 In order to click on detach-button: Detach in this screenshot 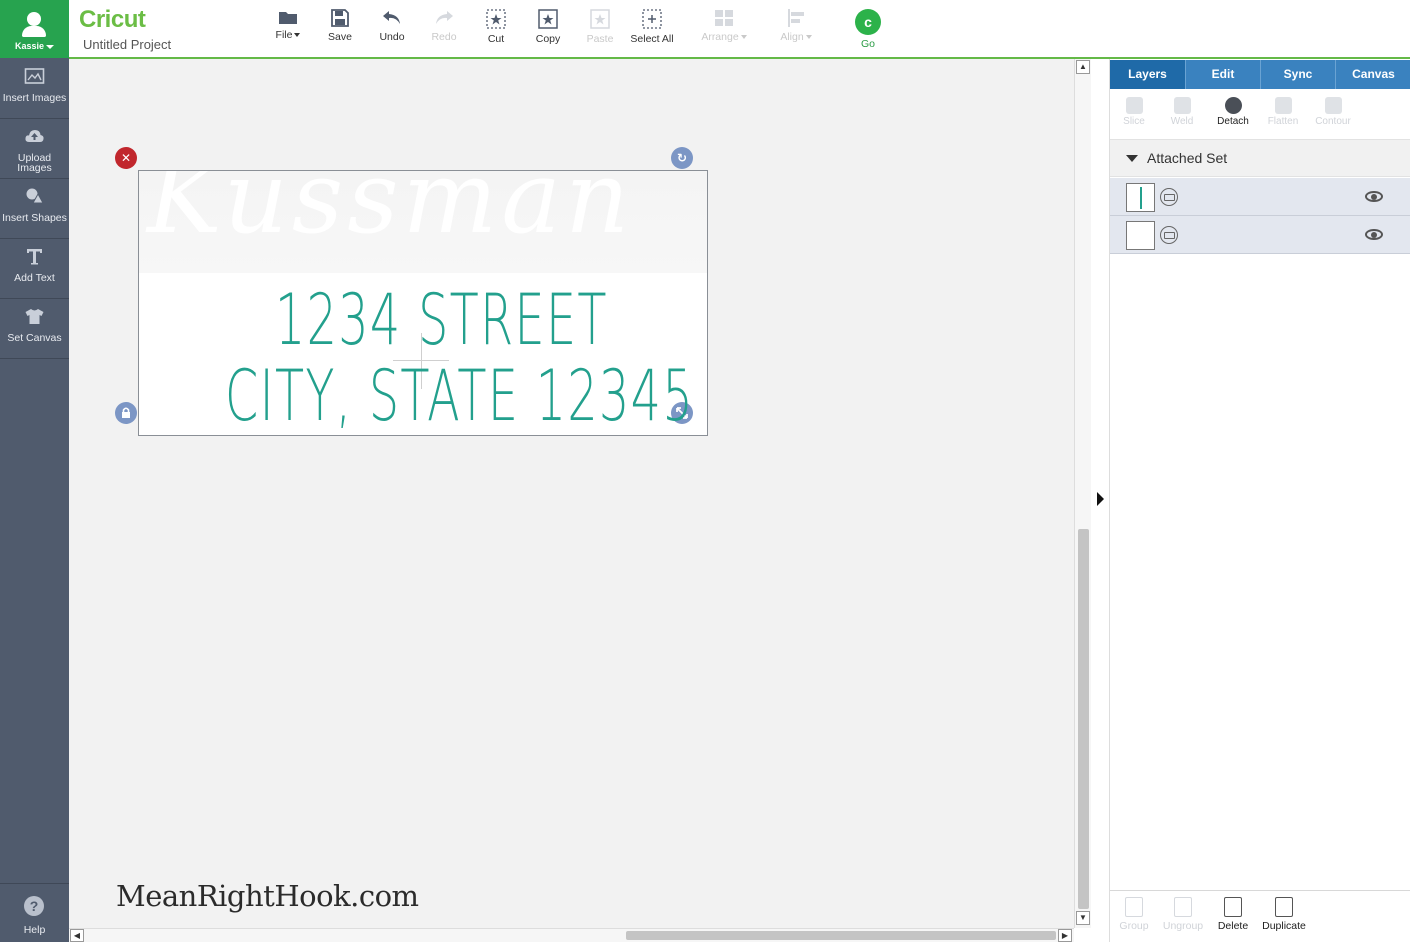, I will do `click(1233, 112)`.